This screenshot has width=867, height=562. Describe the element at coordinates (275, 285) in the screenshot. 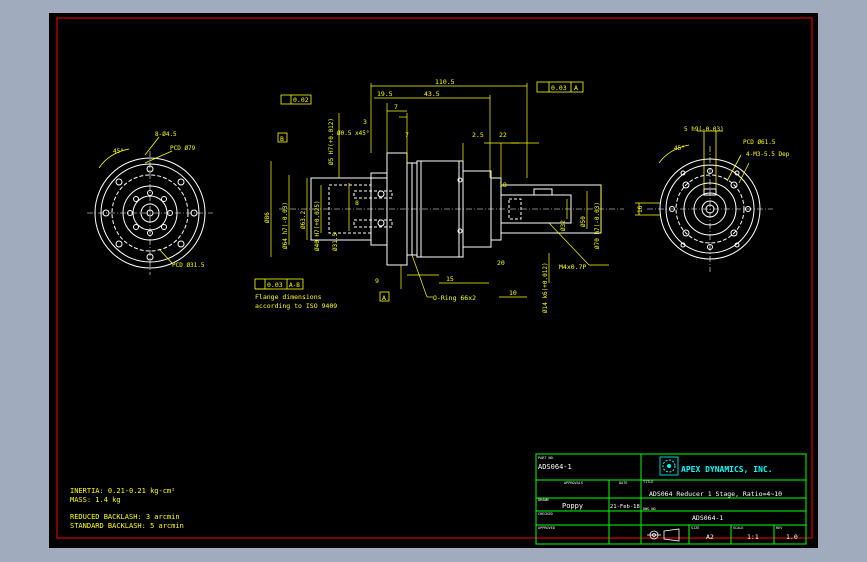

I see `gdt-runout-value: 0.03` at that location.